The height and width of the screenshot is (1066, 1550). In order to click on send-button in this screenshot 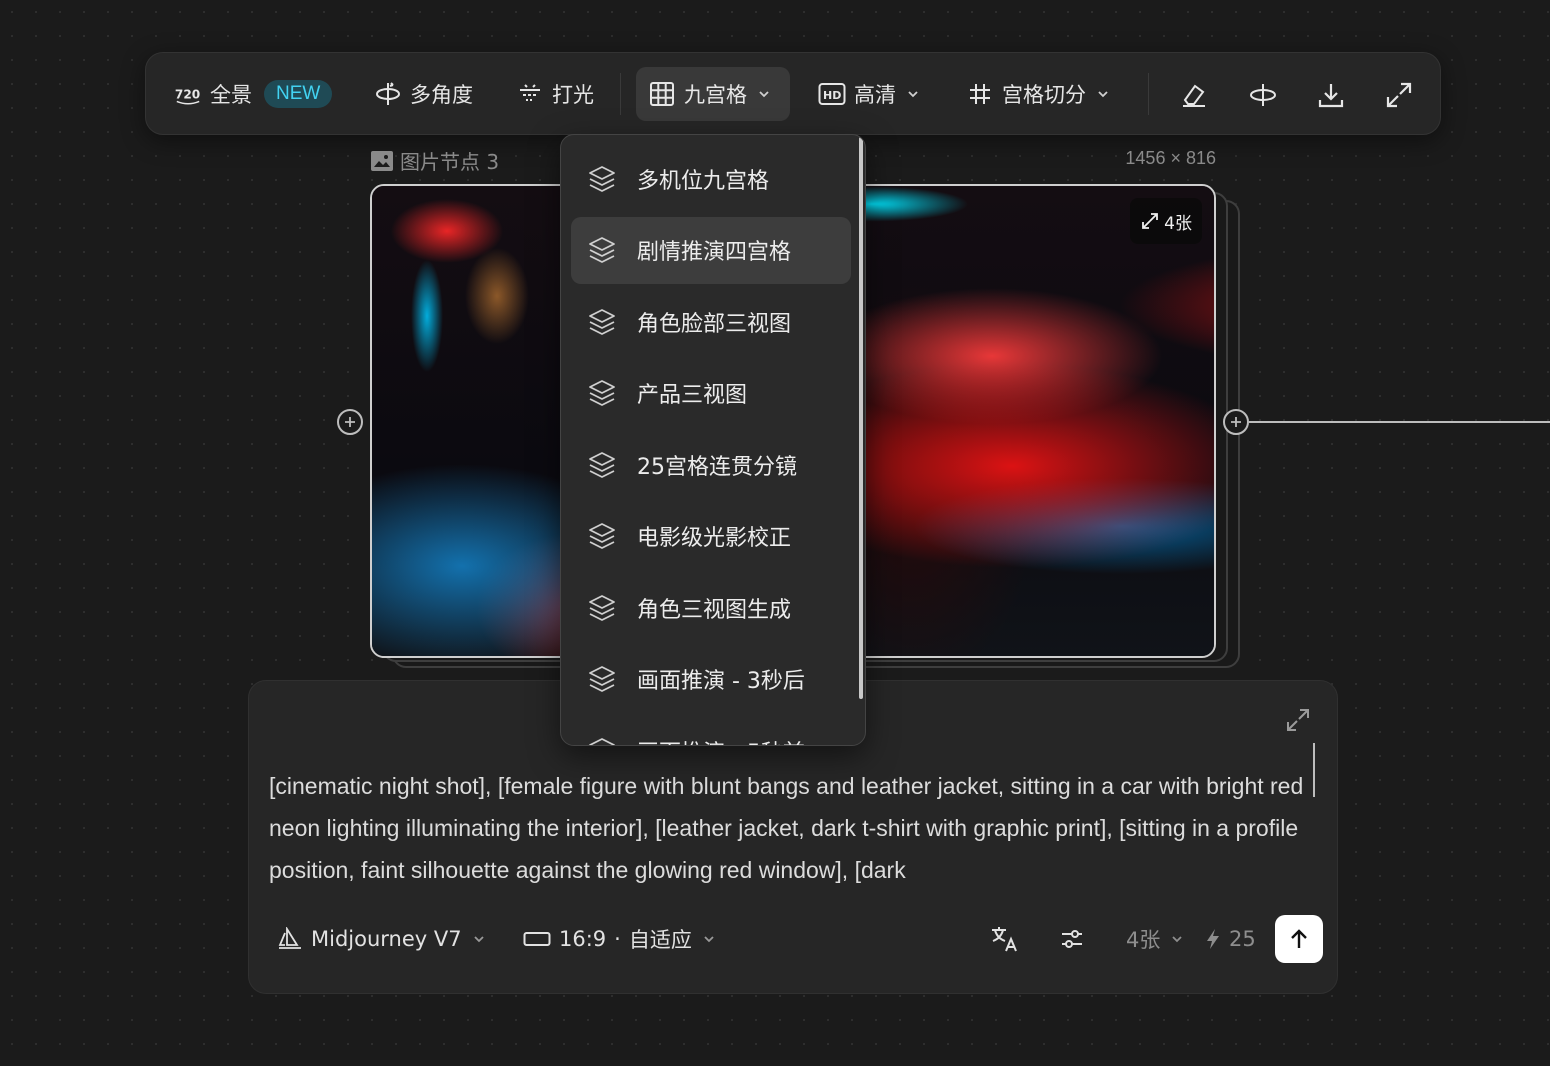, I will do `click(1299, 939)`.